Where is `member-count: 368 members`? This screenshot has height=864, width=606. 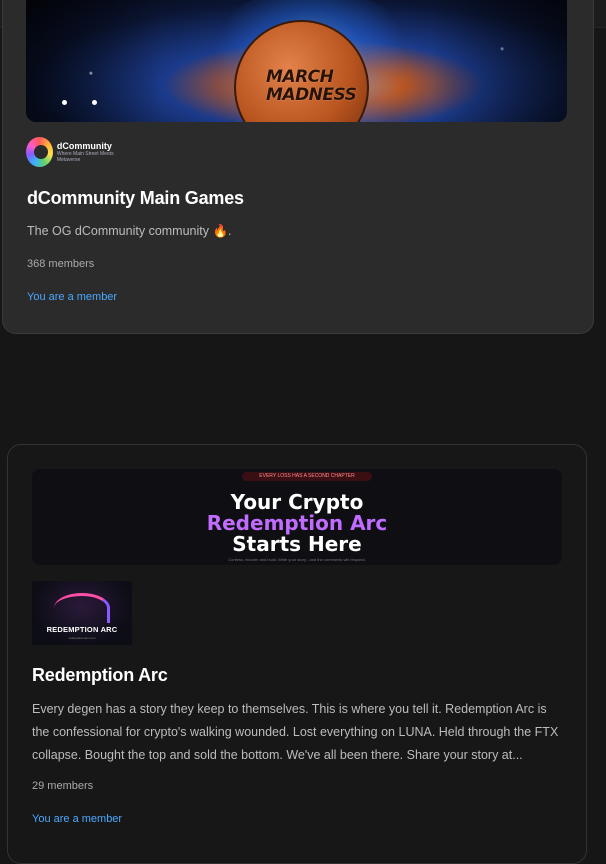
member-count: 368 members is located at coordinates (61, 264).